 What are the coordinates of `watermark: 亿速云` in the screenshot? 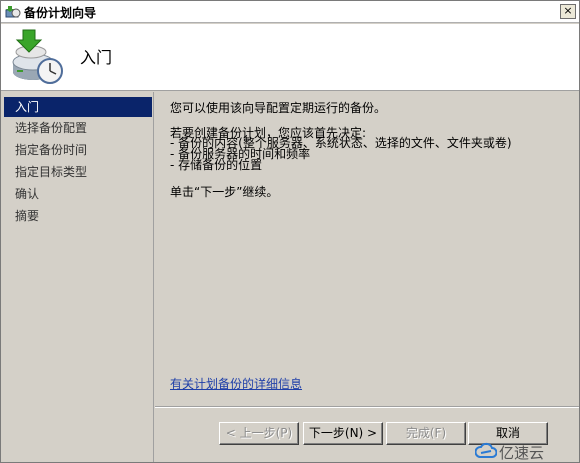 It's located at (525, 451).